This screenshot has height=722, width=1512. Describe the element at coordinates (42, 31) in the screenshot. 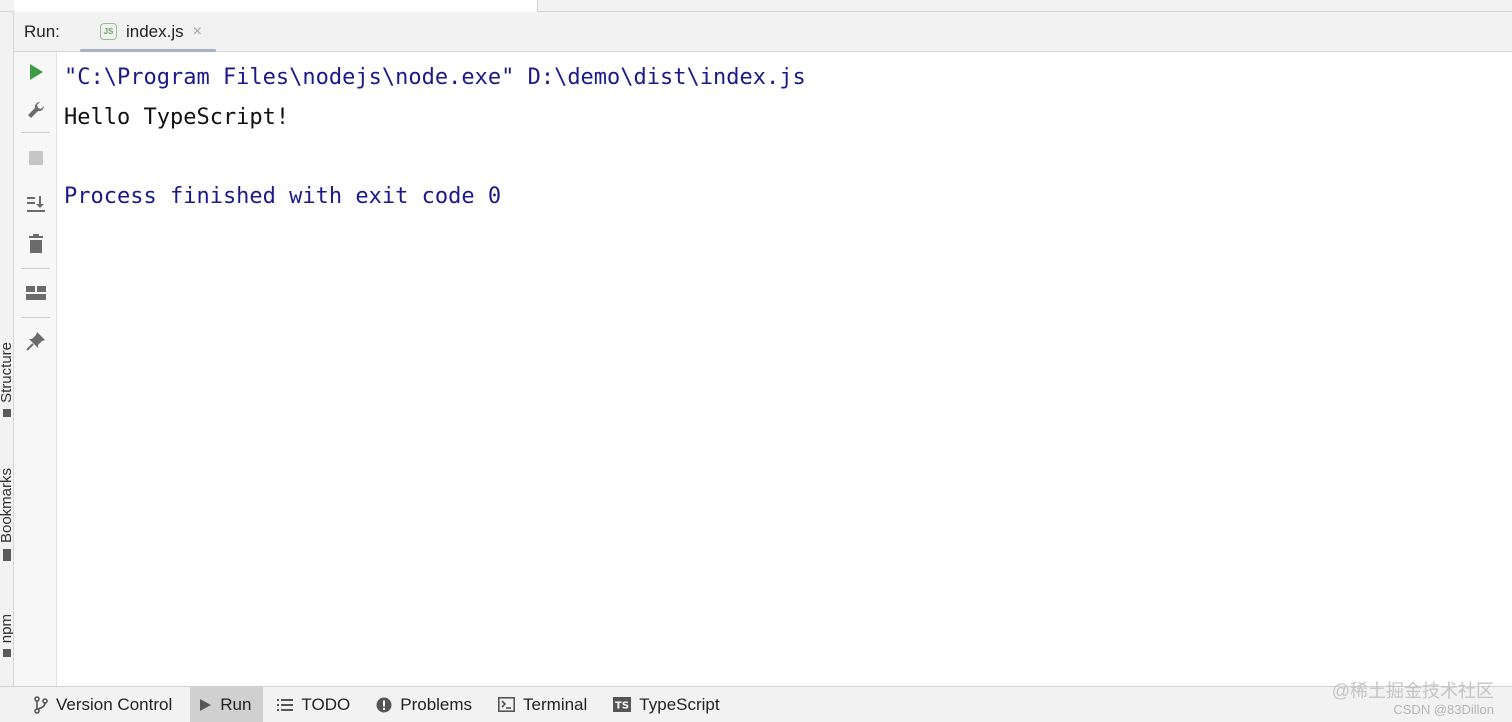

I see `run-label: Run:` at that location.